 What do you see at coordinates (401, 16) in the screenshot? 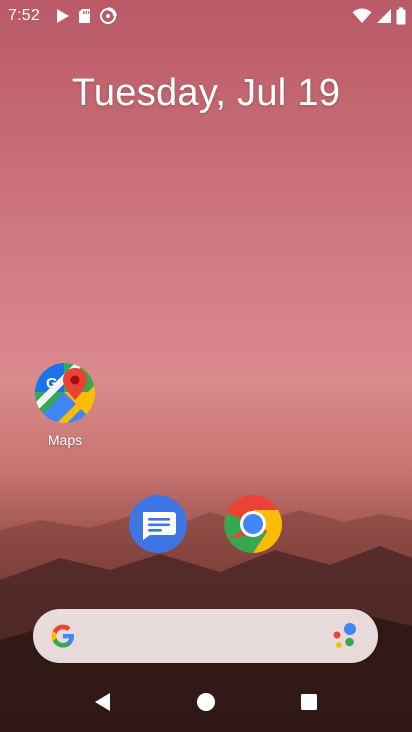
I see `battery-icon` at bounding box center [401, 16].